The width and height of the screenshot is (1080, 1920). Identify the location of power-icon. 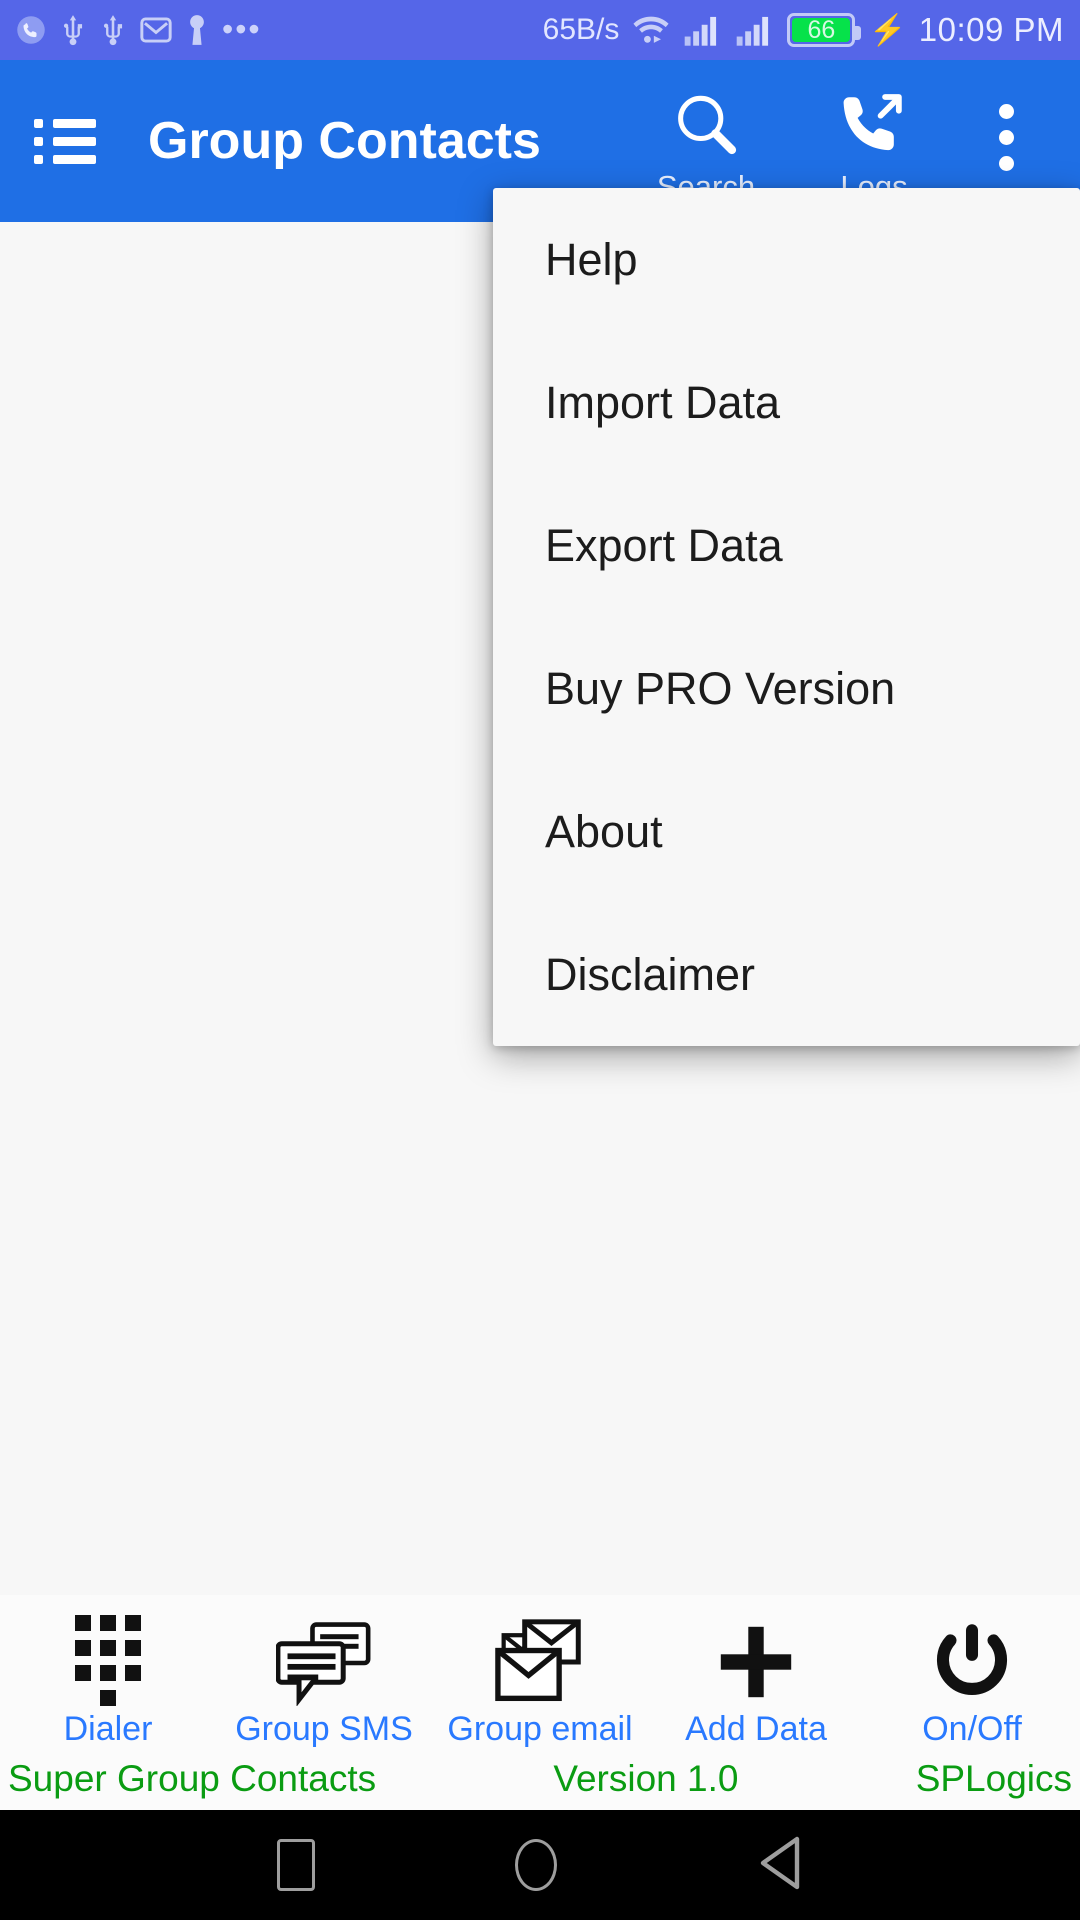
(972, 1660).